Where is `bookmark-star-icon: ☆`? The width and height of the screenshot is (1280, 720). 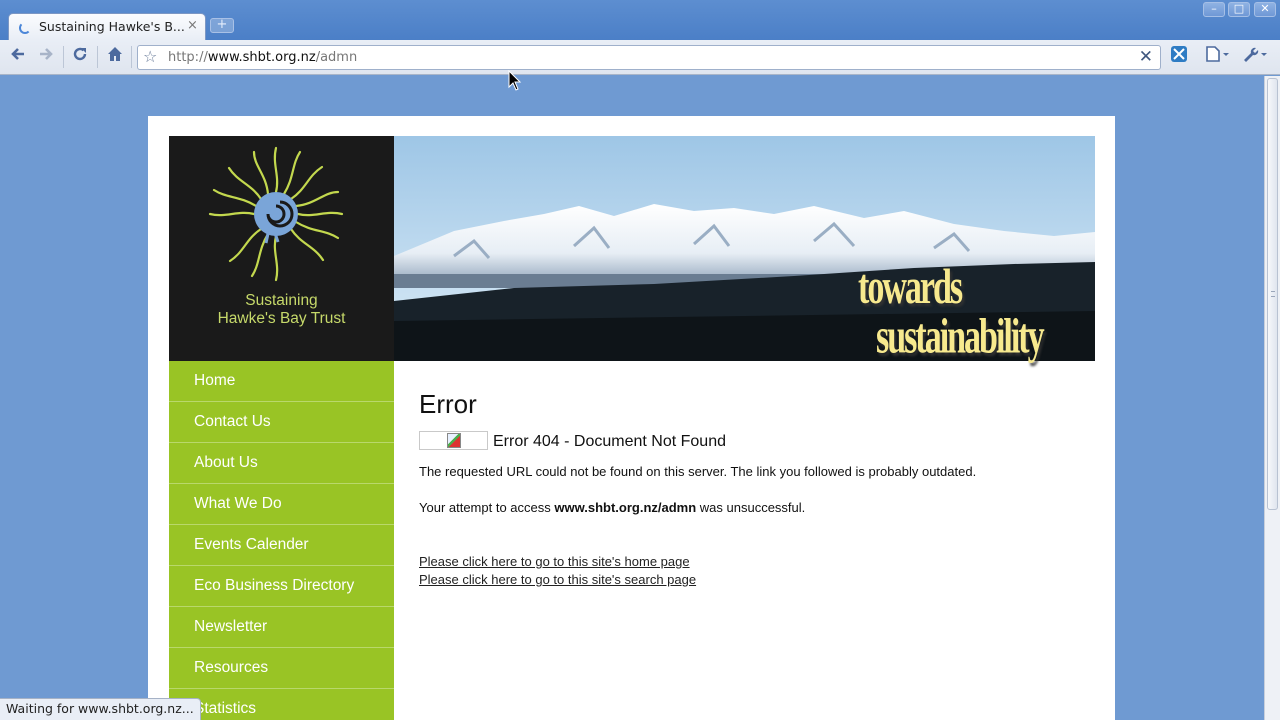 bookmark-star-icon: ☆ is located at coordinates (150, 56).